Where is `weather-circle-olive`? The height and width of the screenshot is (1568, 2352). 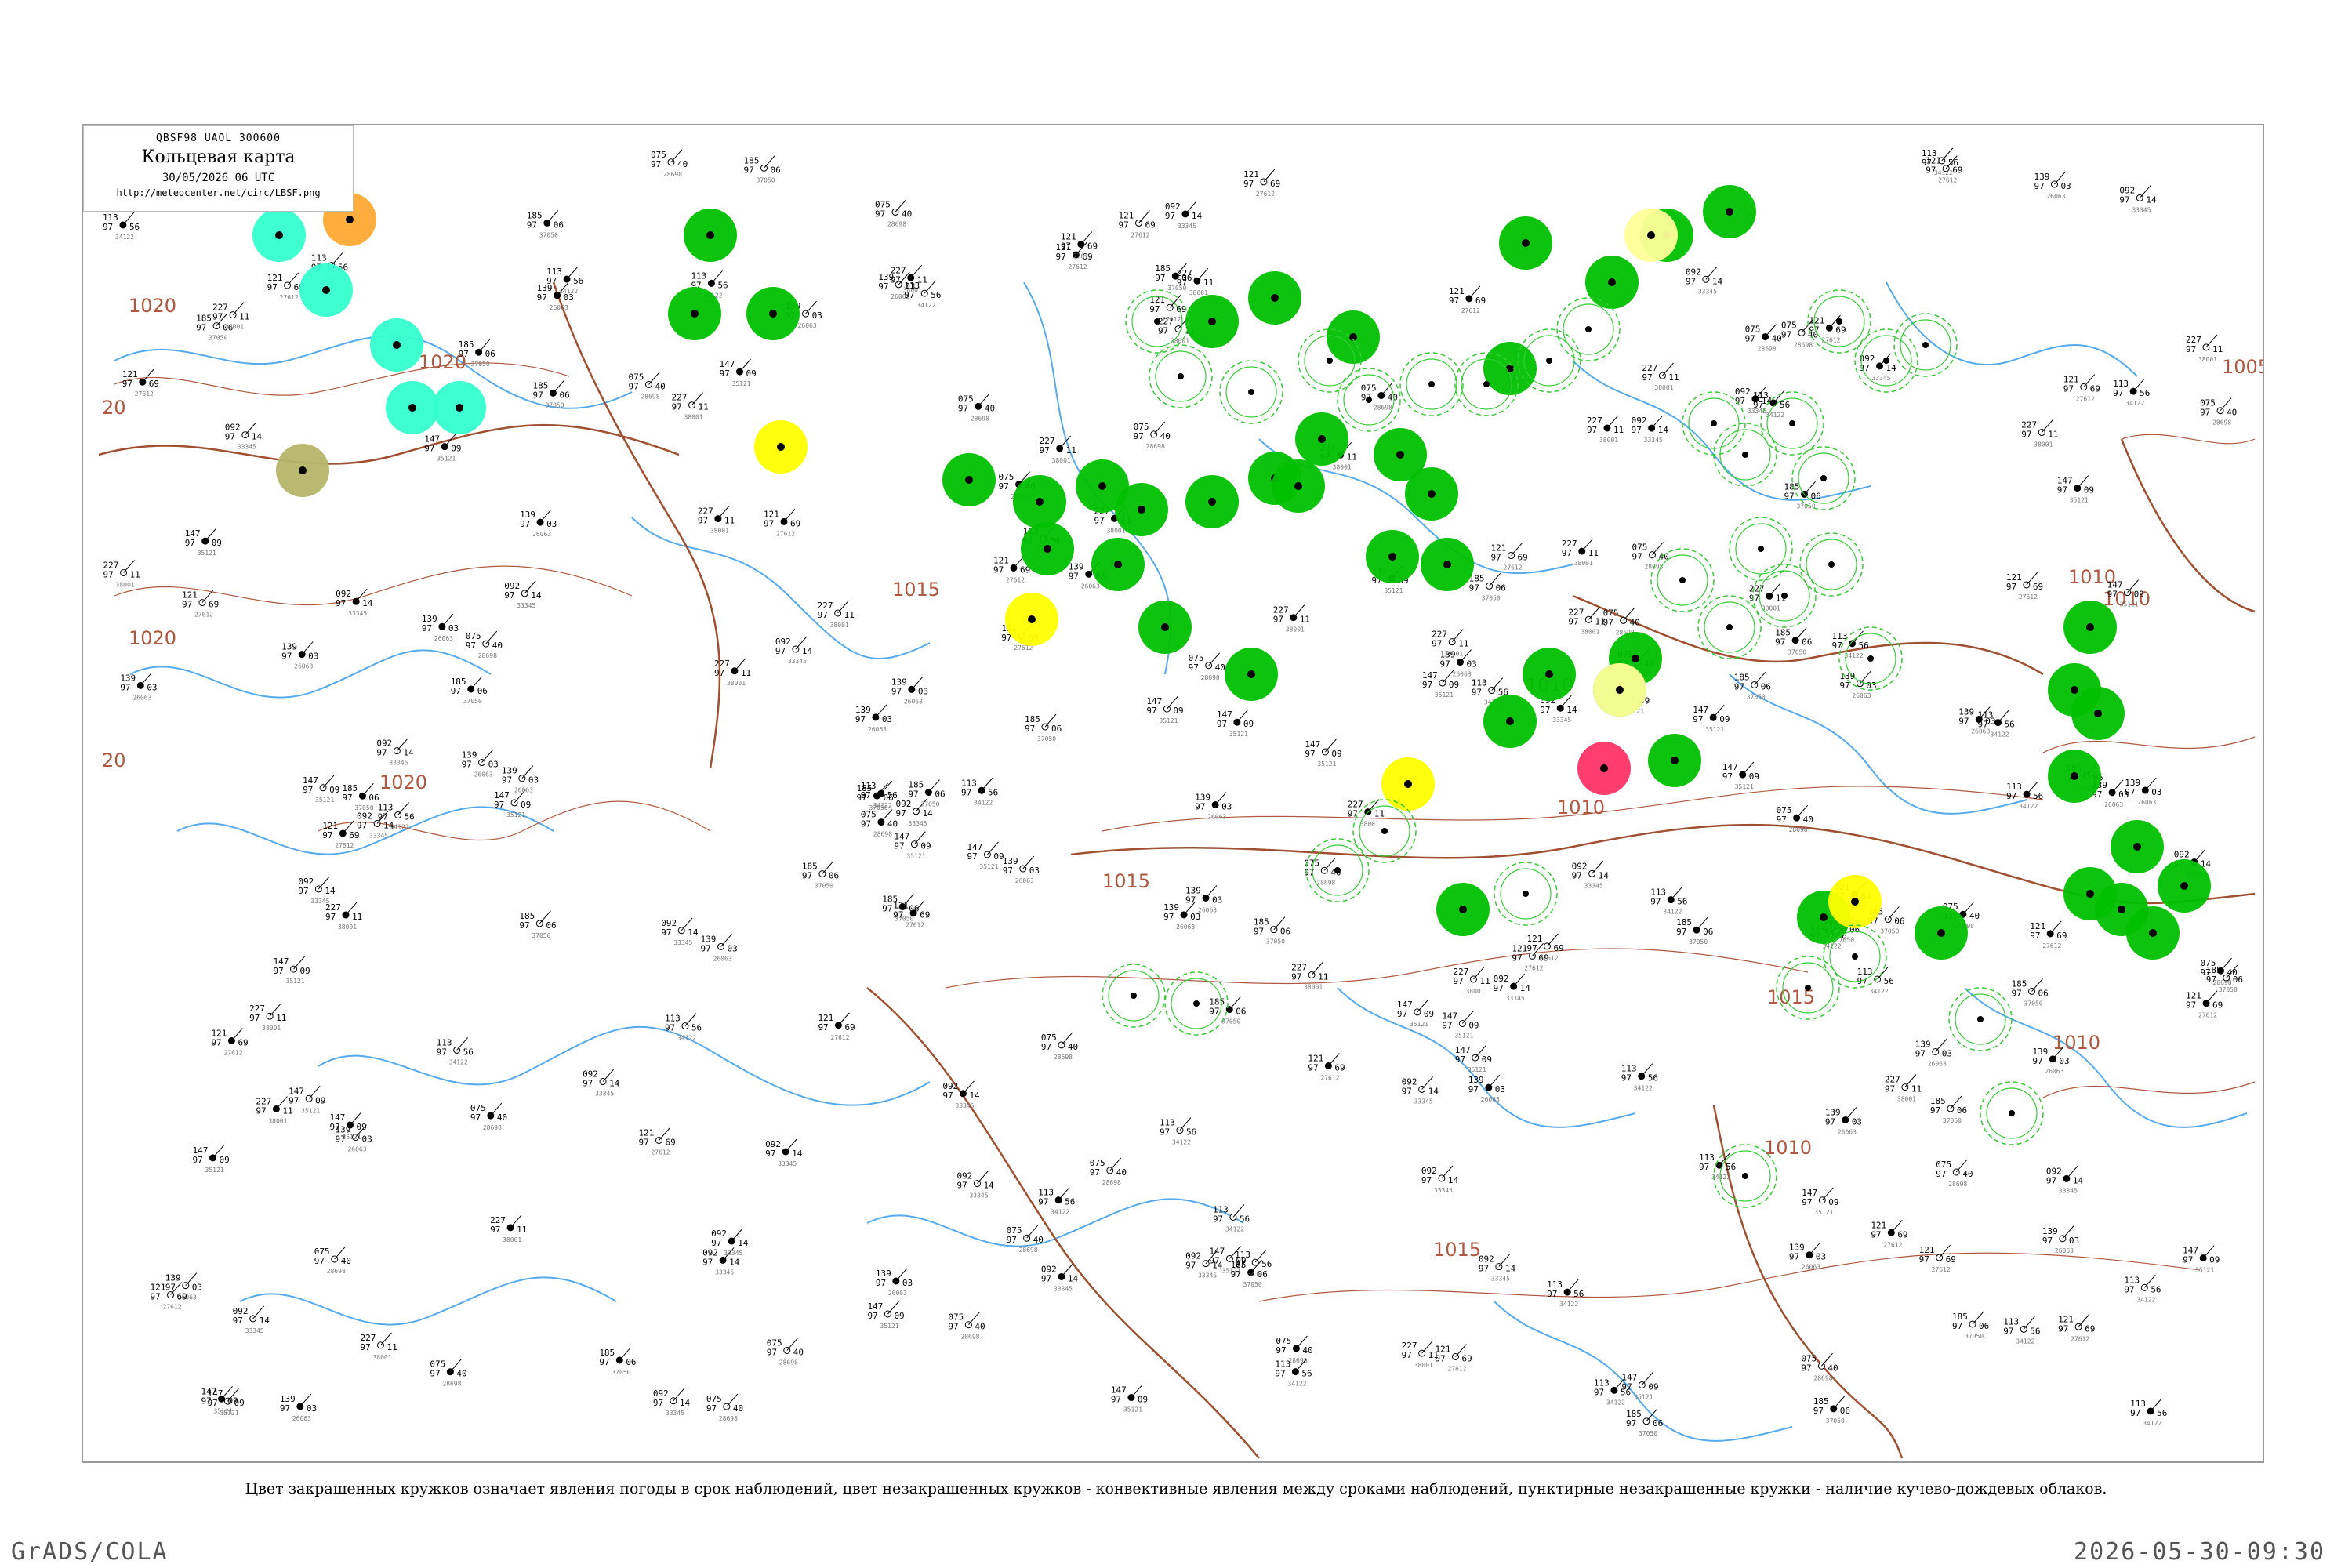 weather-circle-olive is located at coordinates (302, 471).